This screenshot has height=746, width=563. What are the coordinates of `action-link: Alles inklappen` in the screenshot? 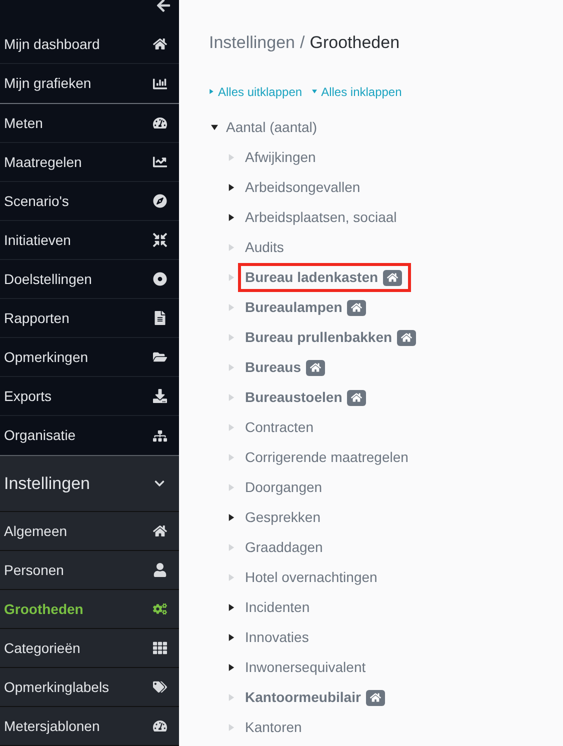 It's located at (361, 91).